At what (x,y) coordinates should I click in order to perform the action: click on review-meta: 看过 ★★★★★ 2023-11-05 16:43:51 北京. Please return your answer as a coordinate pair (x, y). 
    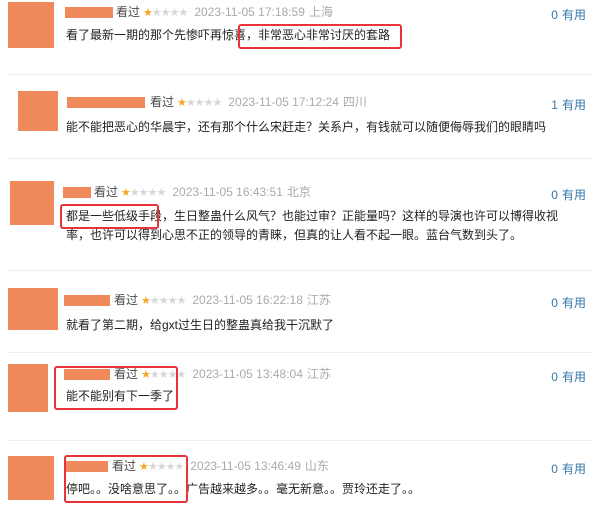
    Looking at the image, I should click on (202, 192).